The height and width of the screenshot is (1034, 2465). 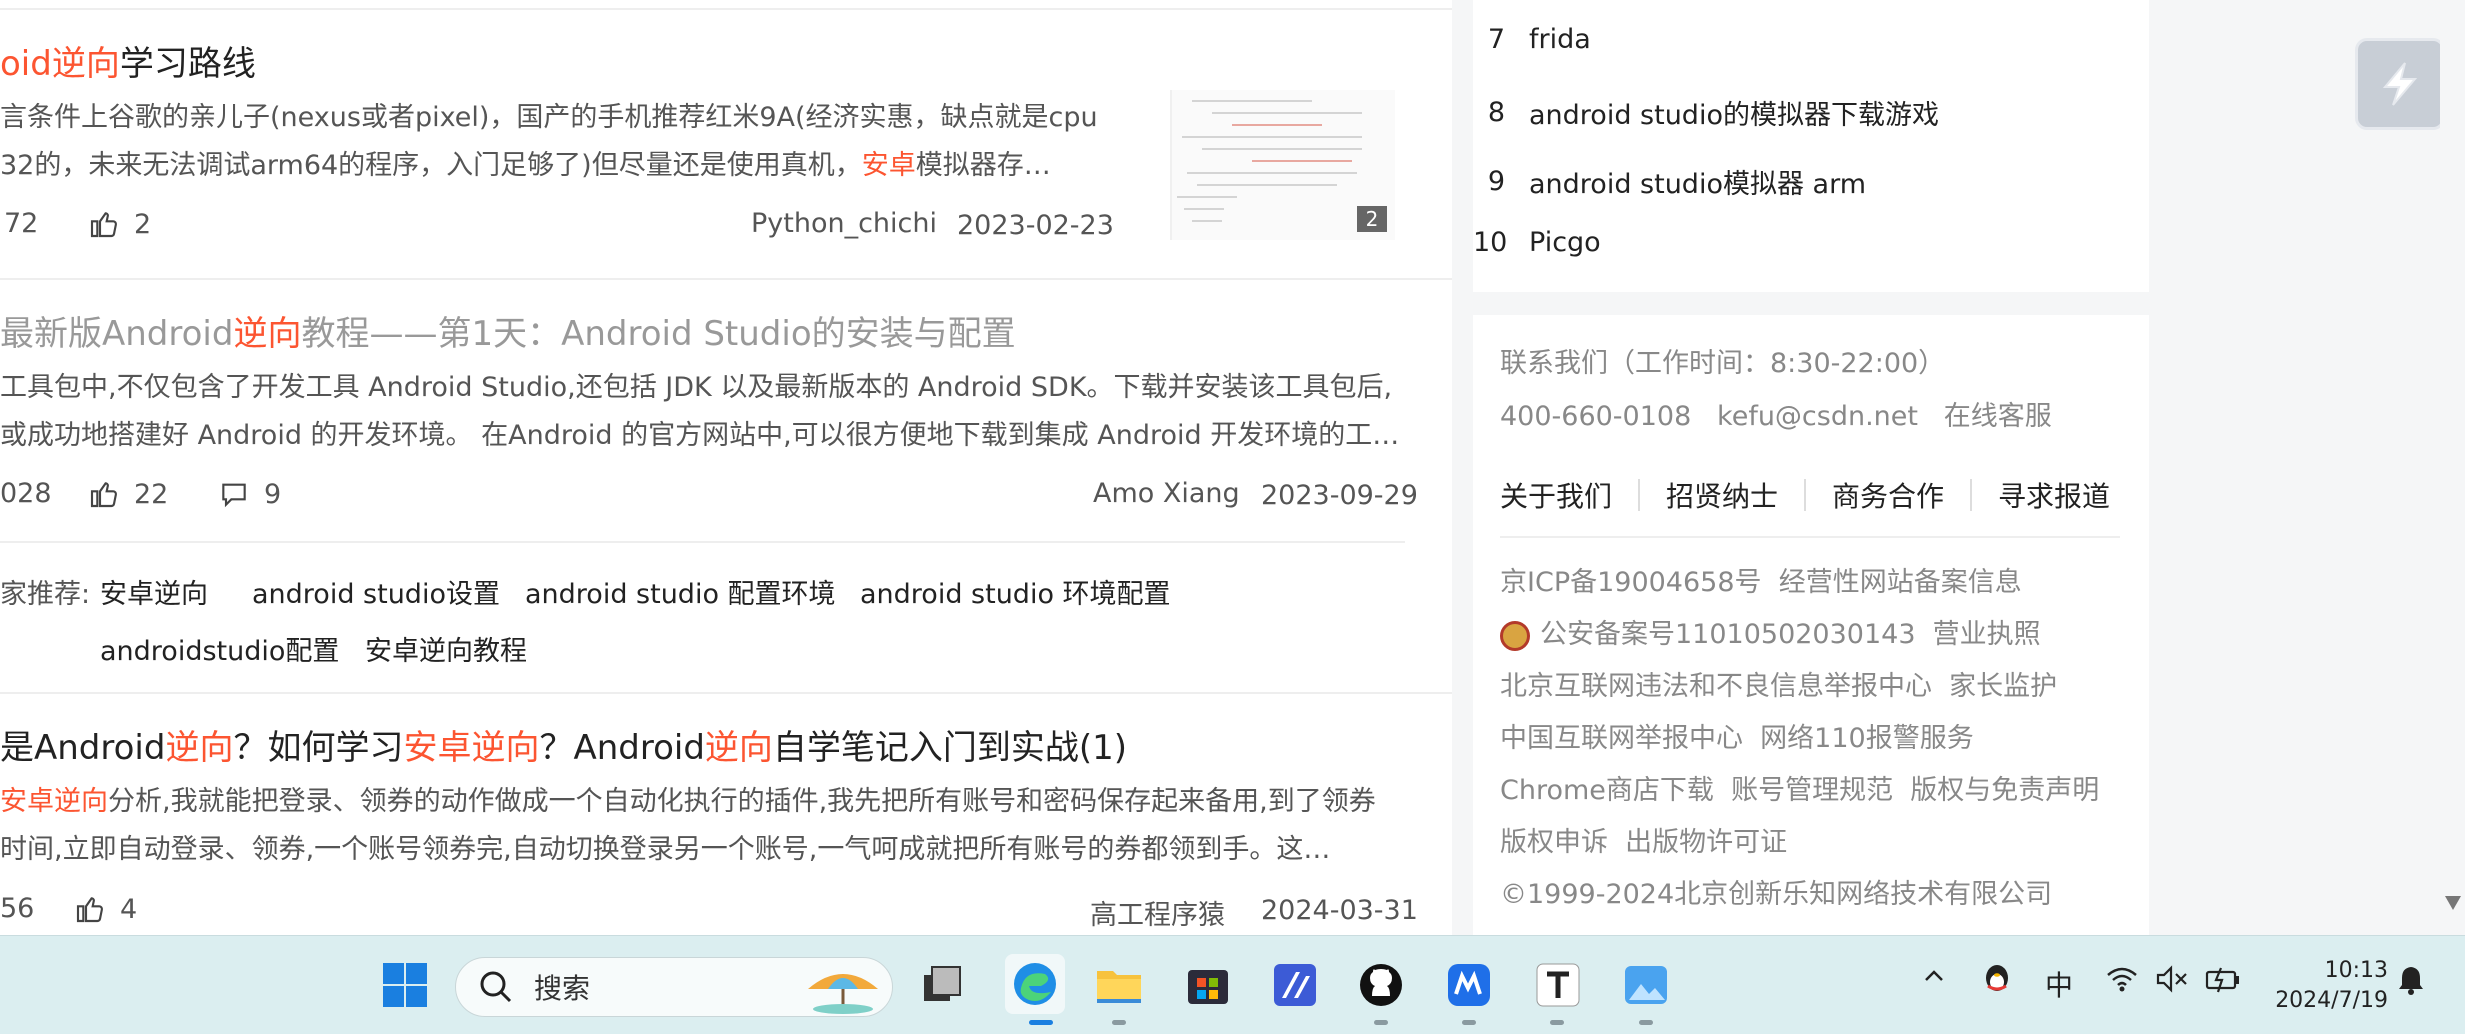 I want to click on show-hidden-icons-button, so click(x=1934, y=979).